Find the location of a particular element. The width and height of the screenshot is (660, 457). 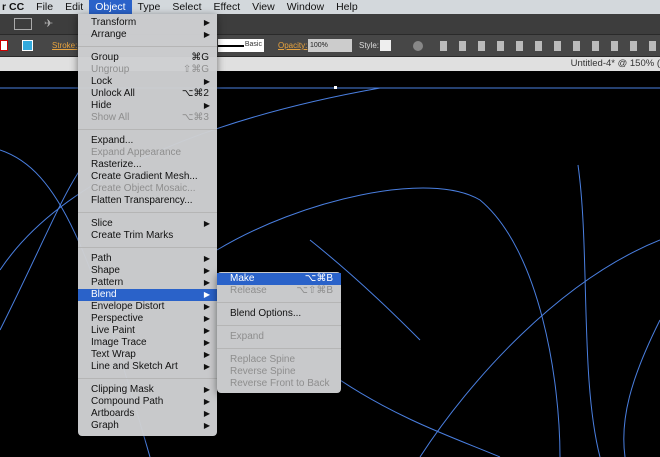

menu-item-reverse-front-to-back: Reverse Front to Back is located at coordinates (279, 384).